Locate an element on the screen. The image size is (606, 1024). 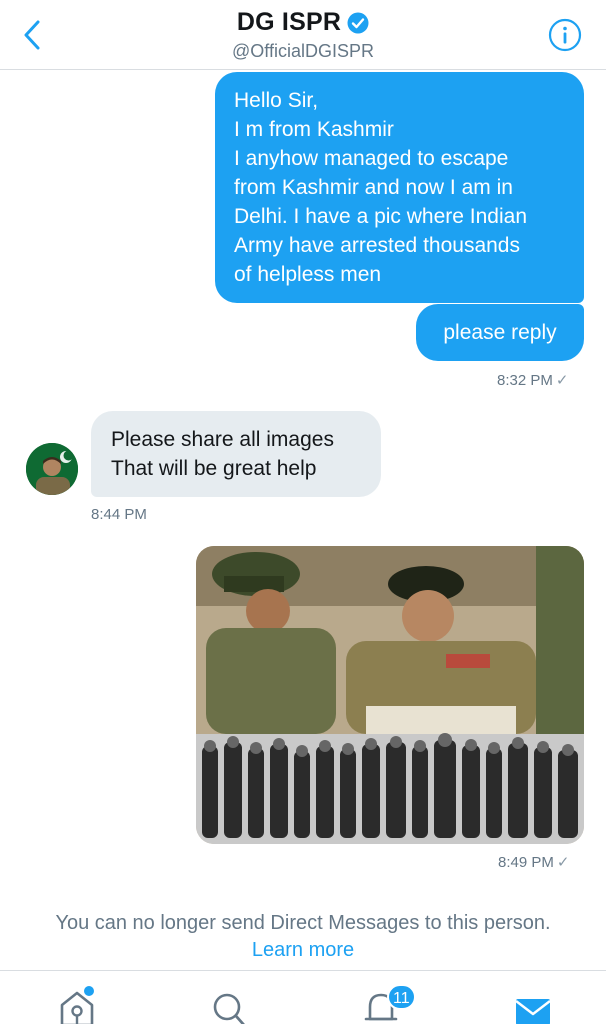
avatar is located at coordinates (52, 469).